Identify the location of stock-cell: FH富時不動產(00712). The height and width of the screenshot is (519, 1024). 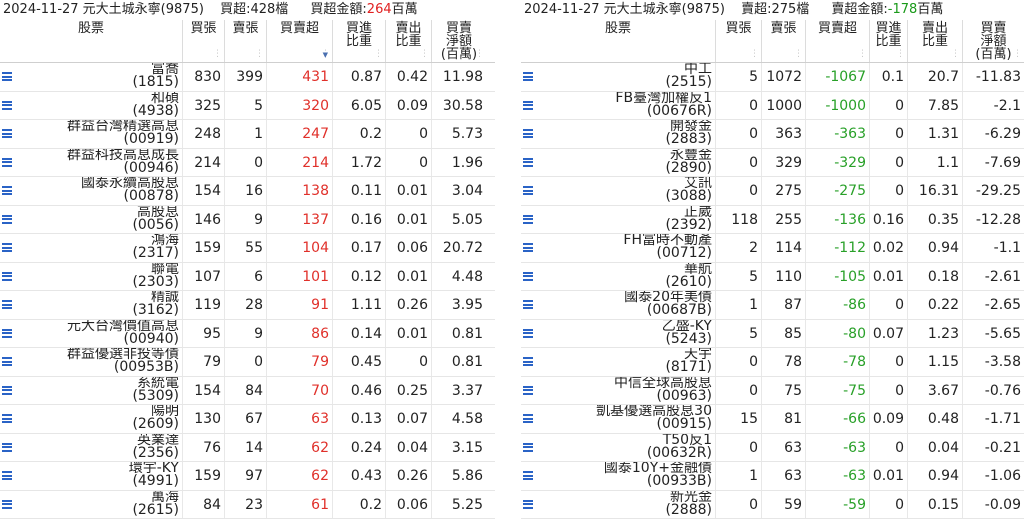
(618, 248).